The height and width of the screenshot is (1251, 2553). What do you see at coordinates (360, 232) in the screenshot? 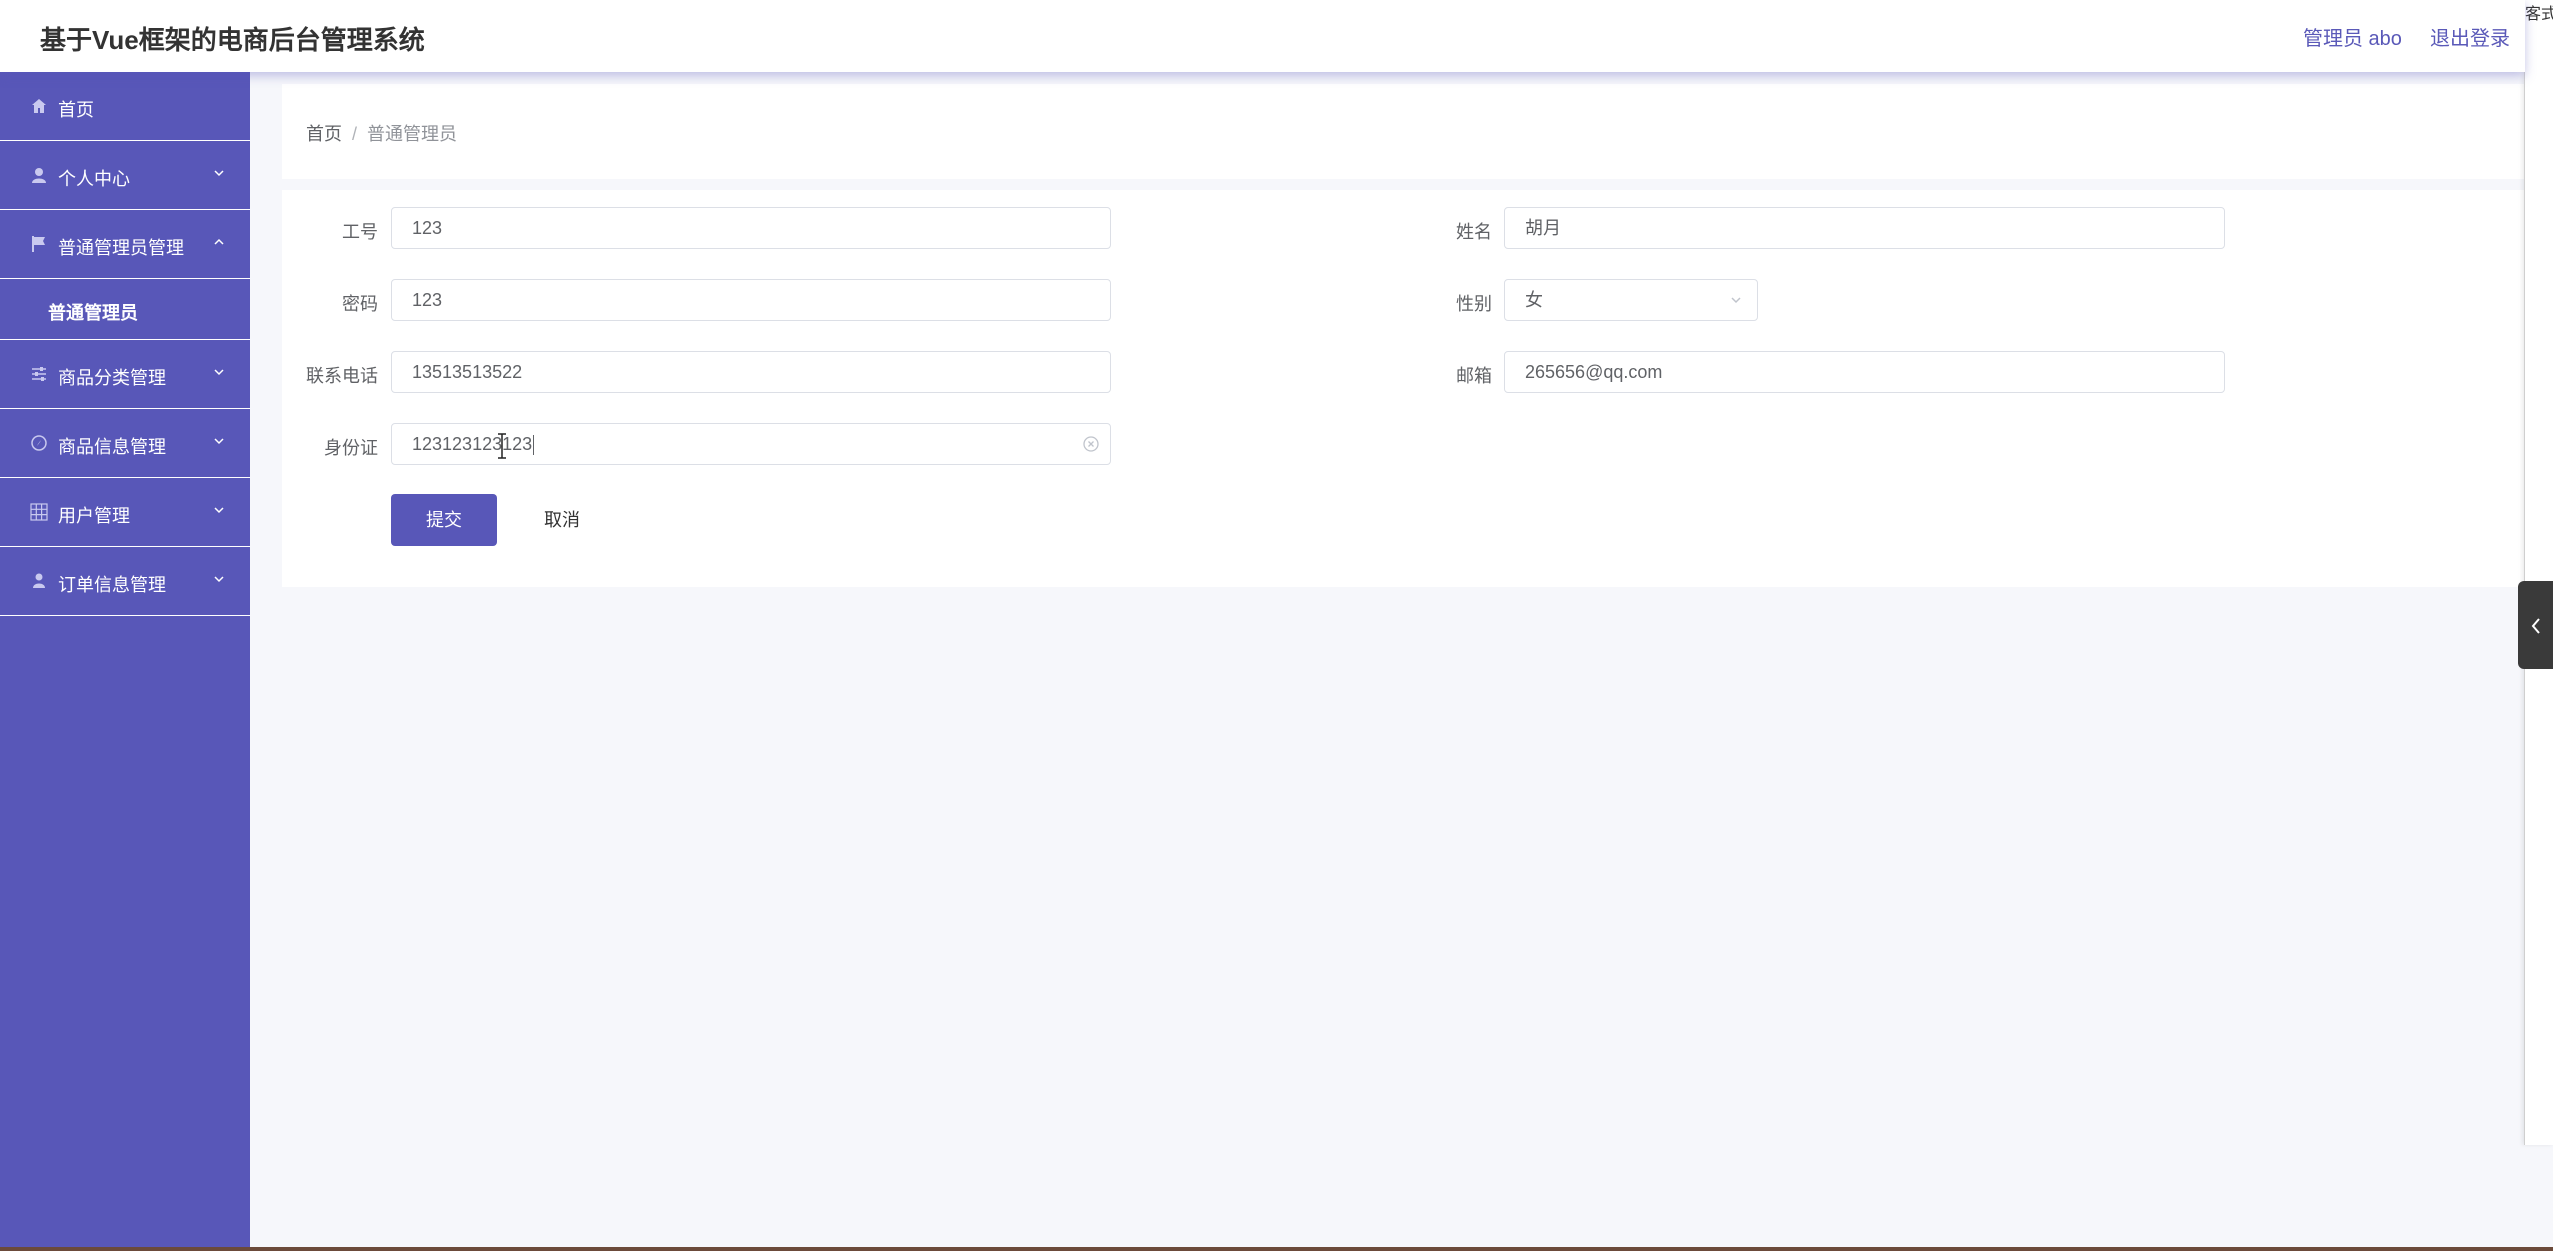
I see `employee-id-label: 工号` at bounding box center [360, 232].